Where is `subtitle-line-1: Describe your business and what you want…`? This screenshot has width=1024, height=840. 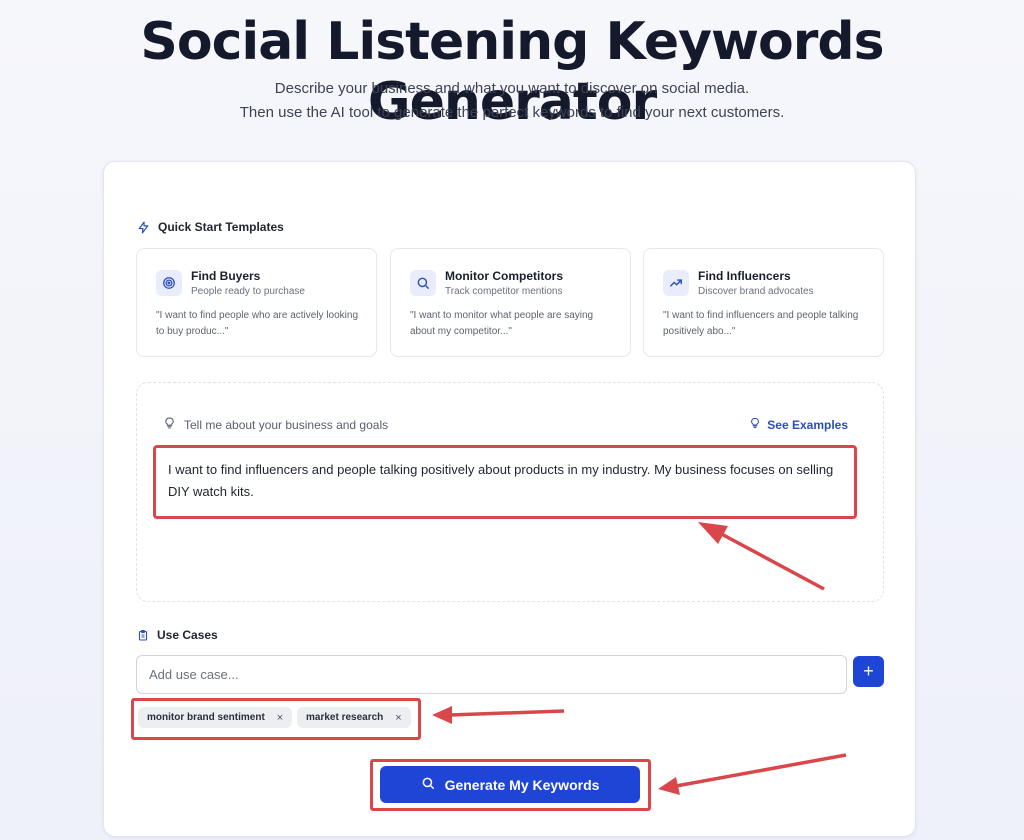 subtitle-line-1: Describe your business and what you want… is located at coordinates (512, 88).